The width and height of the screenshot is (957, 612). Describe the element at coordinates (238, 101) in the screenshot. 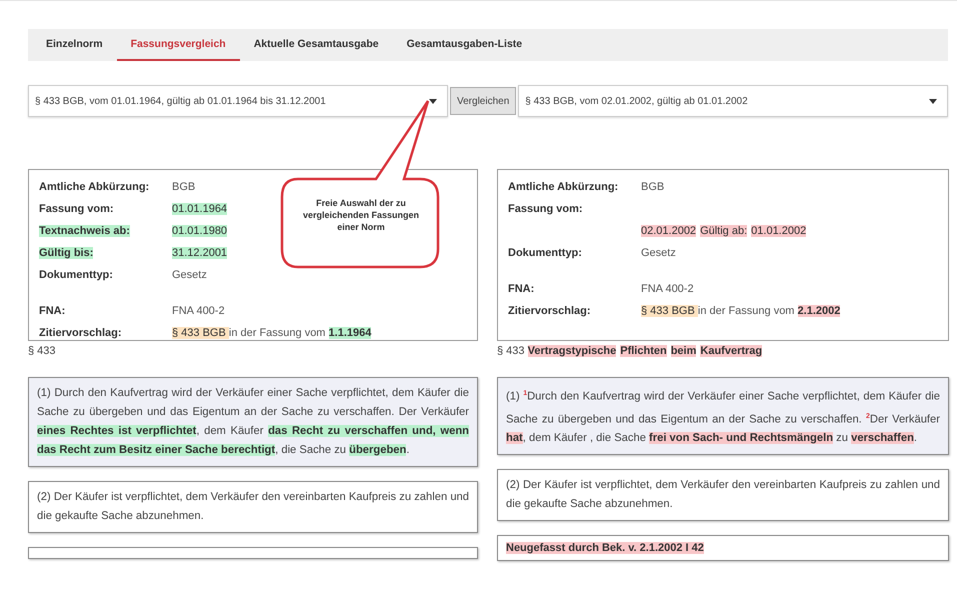

I see `version-select: § 433 BGB, vom 01.01.1964, gültig ab 01.01.1964 bis 31.12.2001` at that location.